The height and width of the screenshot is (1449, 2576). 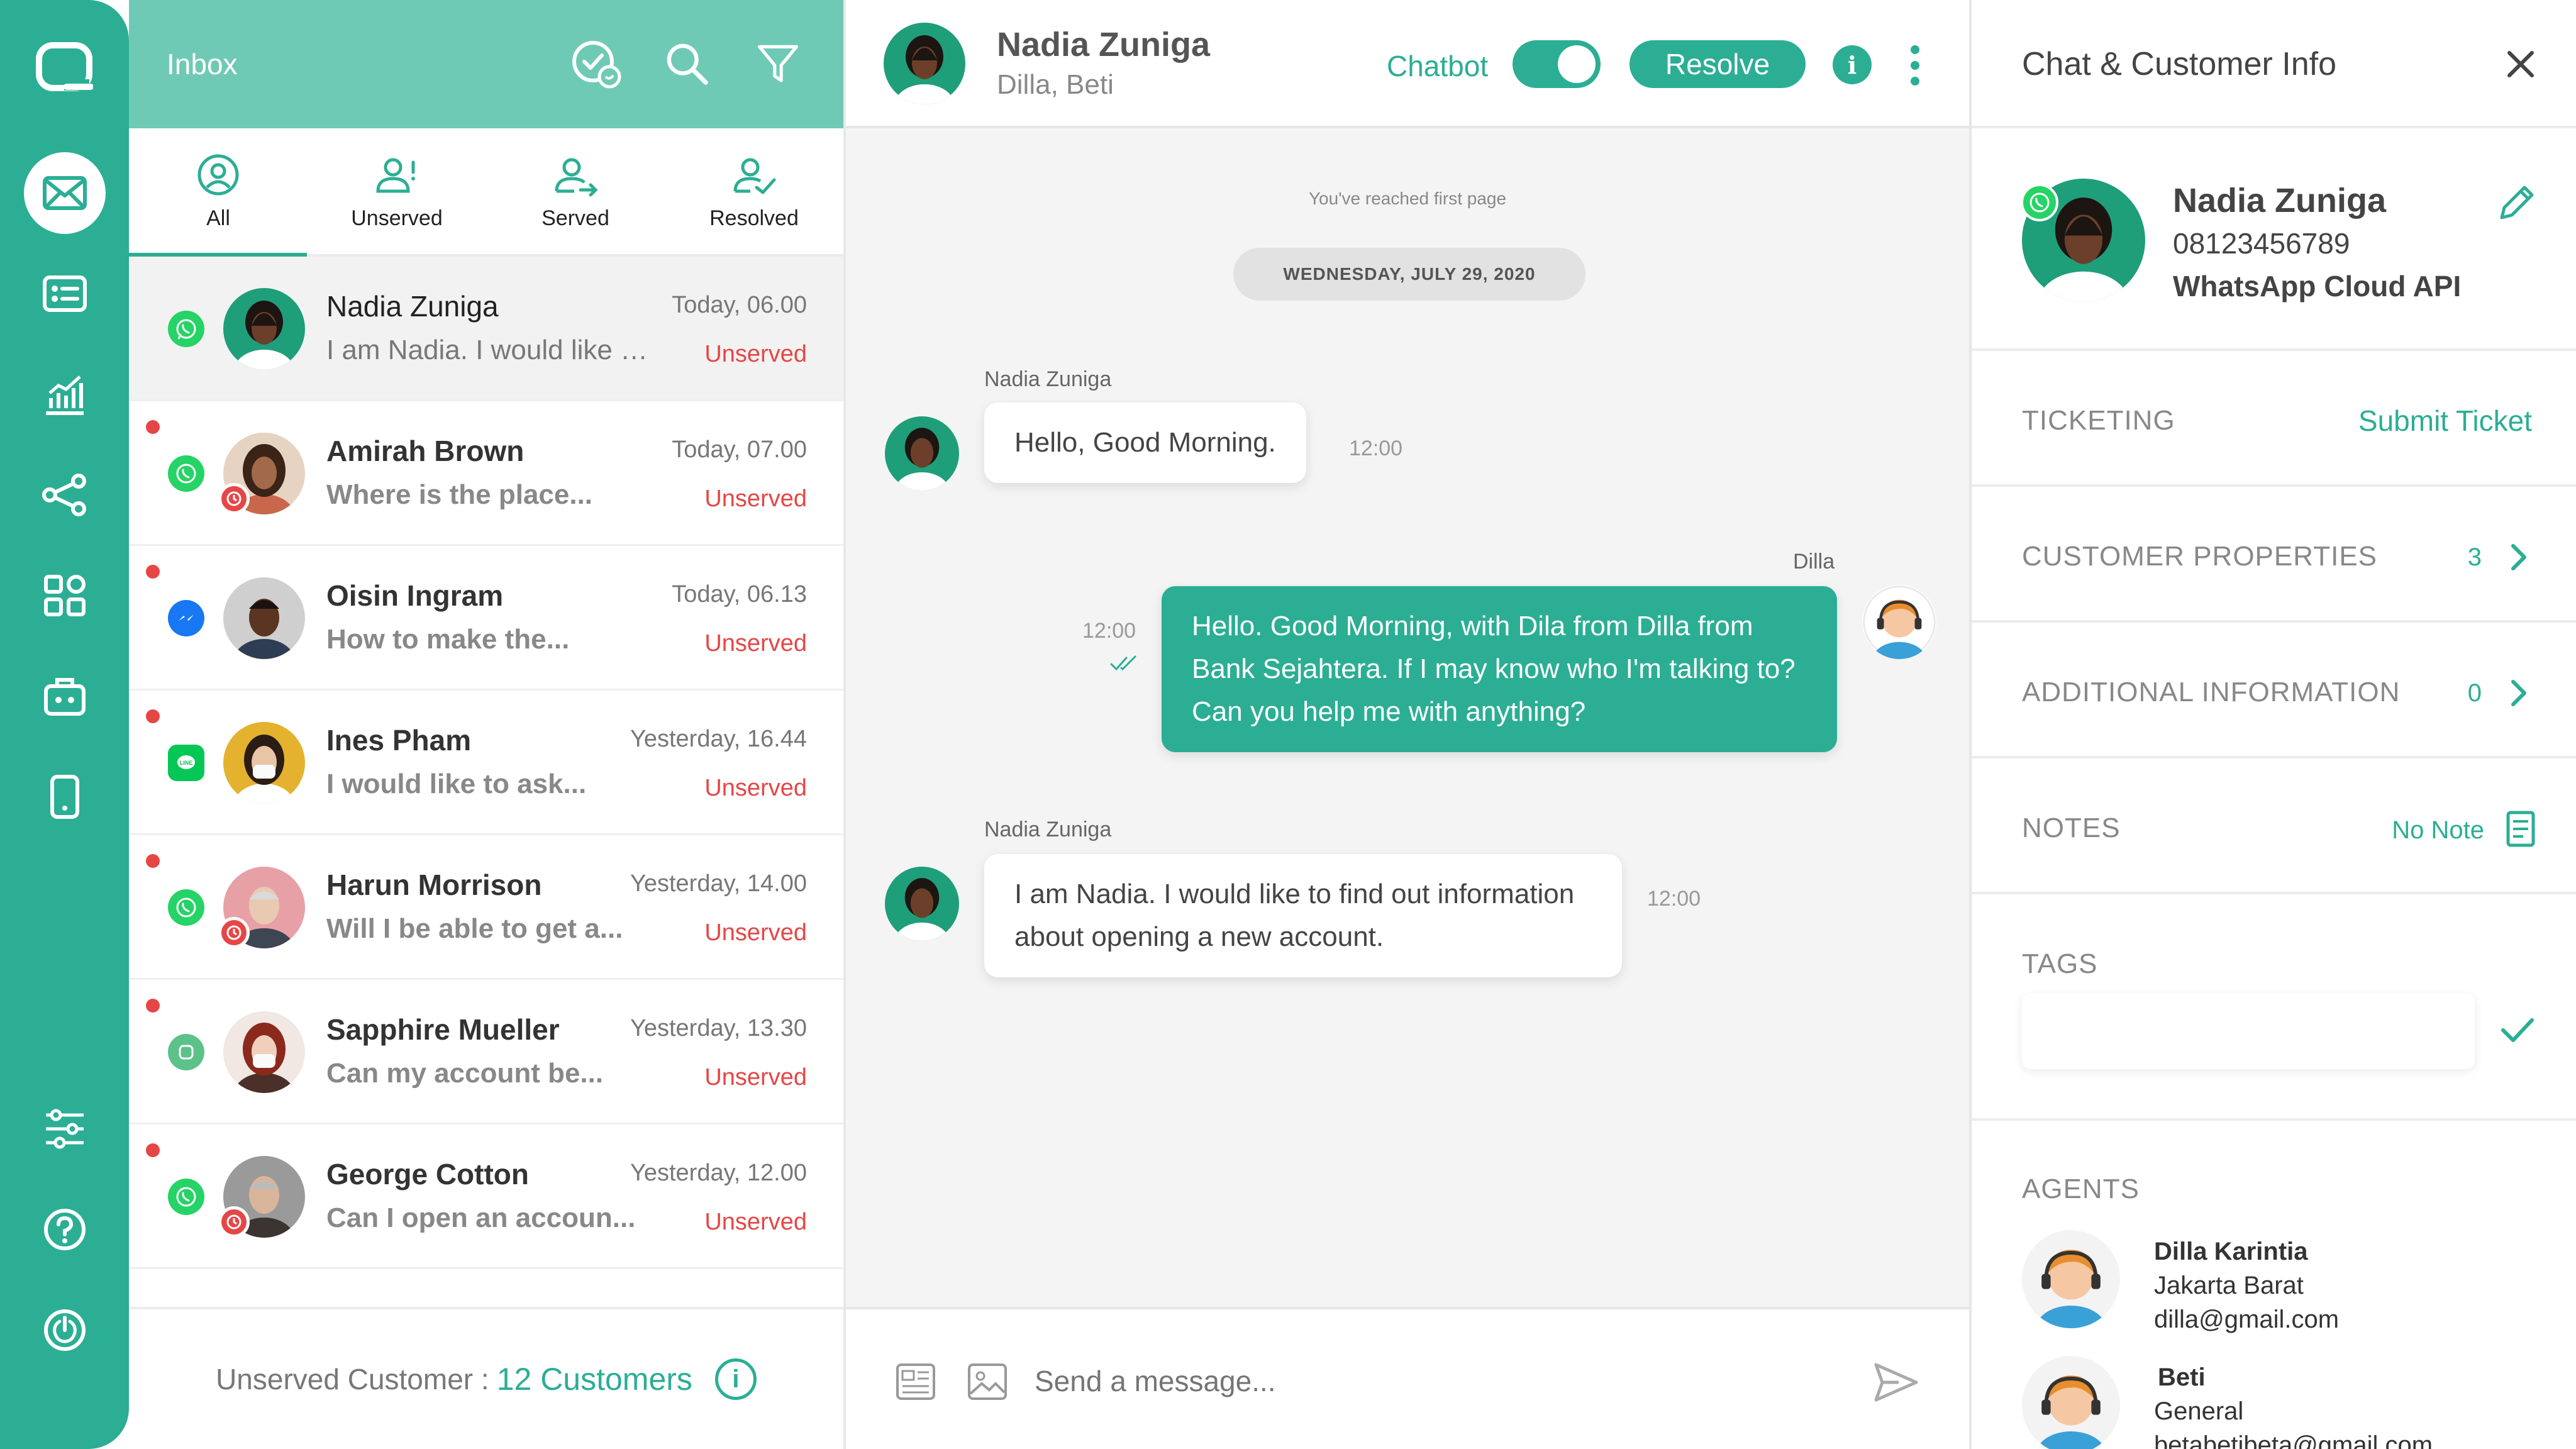 What do you see at coordinates (2293, 1440) in the screenshot?
I see `agent-email: betabetibeta@gmail.com` at bounding box center [2293, 1440].